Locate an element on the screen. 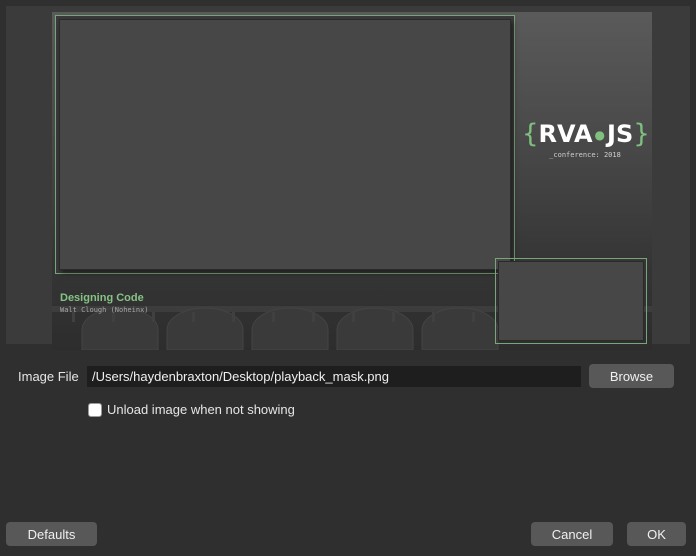  conference-subtitle: _conference: 2018 is located at coordinates (585, 155).